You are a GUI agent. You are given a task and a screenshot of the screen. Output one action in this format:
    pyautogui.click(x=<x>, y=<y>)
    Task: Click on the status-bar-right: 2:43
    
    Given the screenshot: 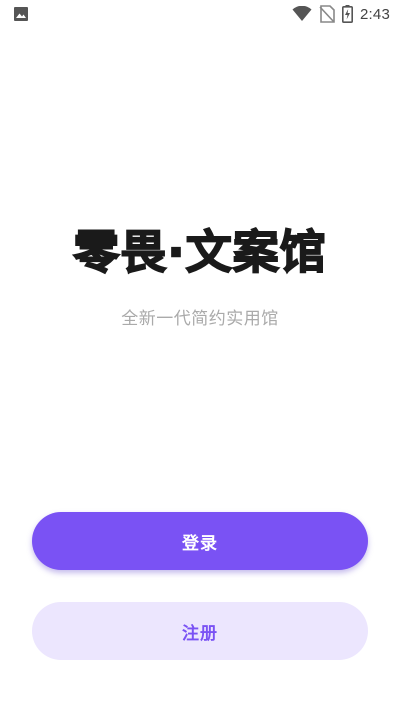 What is the action you would take?
    pyautogui.click(x=341, y=14)
    